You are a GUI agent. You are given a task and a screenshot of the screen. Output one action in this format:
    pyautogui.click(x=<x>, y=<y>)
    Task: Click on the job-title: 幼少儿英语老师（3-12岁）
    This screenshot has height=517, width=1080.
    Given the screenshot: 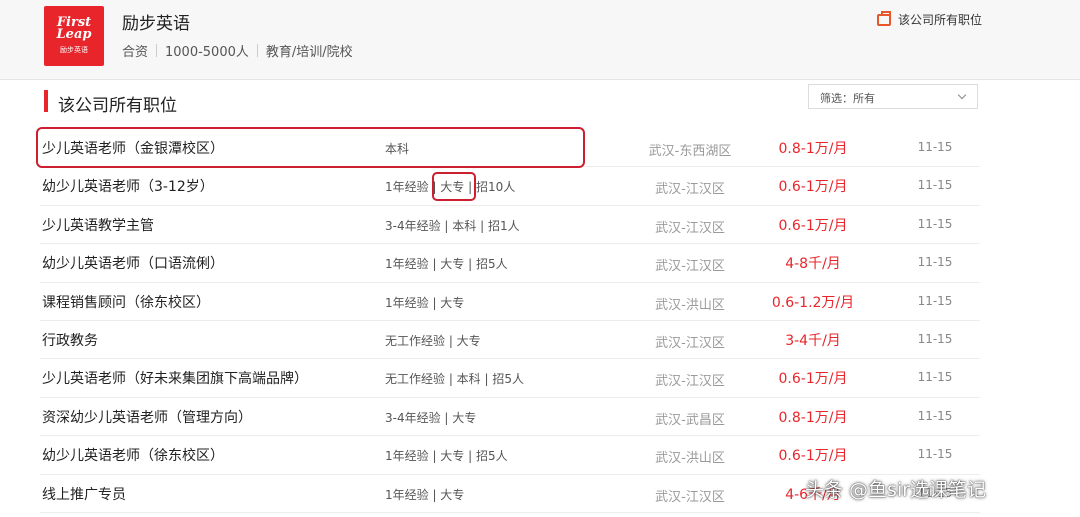 What is the action you would take?
    pyautogui.click(x=128, y=186)
    